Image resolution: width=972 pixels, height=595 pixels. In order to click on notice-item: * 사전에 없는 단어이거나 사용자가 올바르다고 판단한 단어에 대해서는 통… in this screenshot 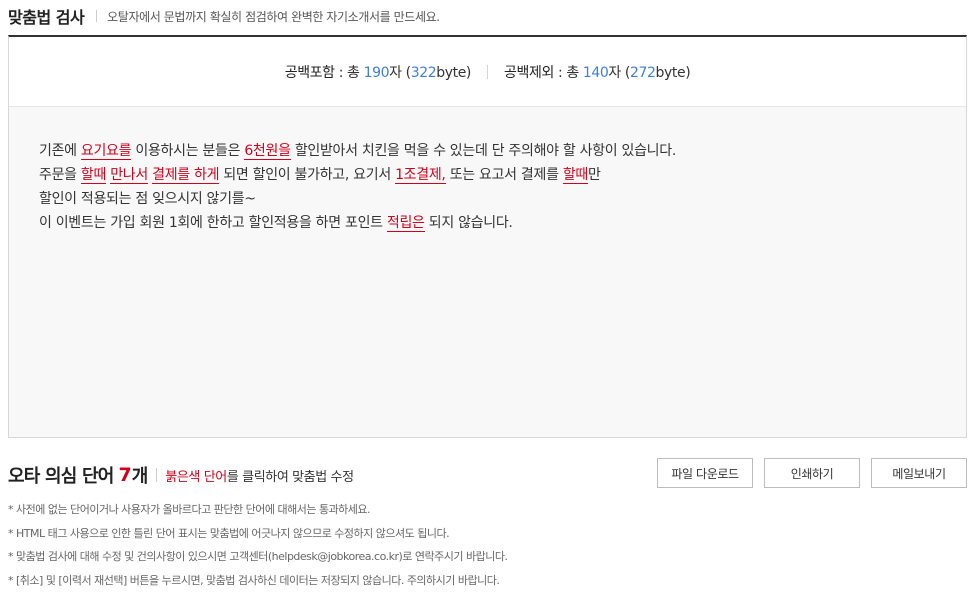, I will do `click(189, 509)`.